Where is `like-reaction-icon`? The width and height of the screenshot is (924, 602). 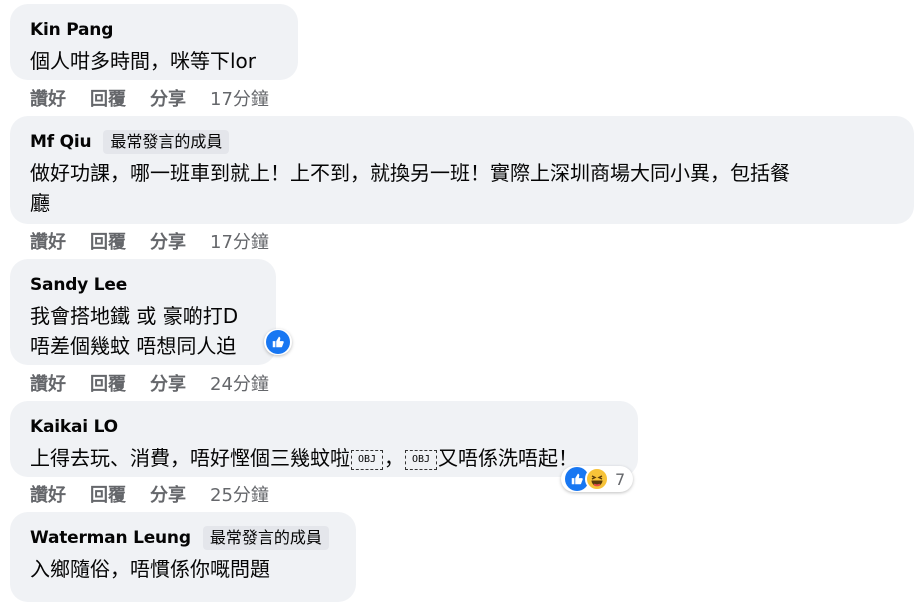 like-reaction-icon is located at coordinates (278, 342).